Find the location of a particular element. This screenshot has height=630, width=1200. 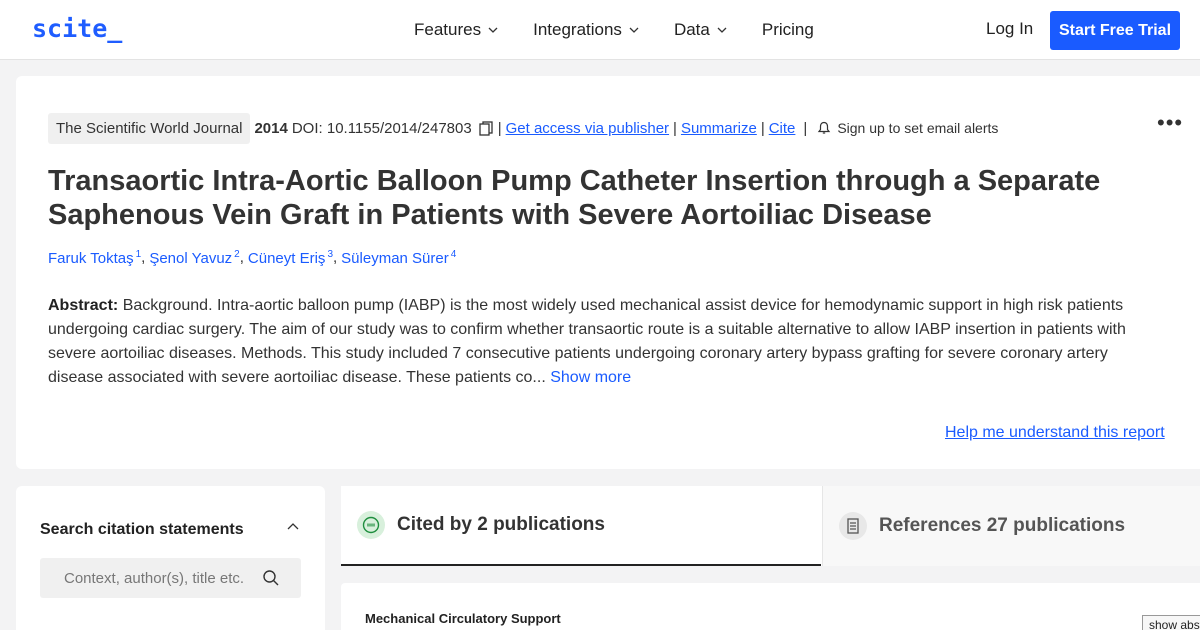

author-link: Şenol Yavuz 2 is located at coordinates (194, 258).